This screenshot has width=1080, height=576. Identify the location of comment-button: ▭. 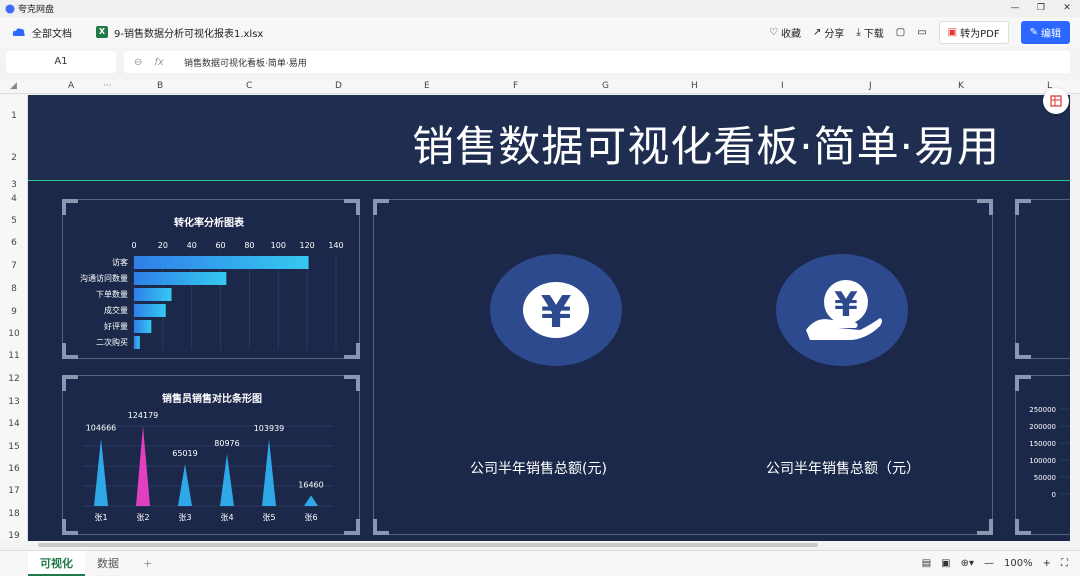
(921, 32).